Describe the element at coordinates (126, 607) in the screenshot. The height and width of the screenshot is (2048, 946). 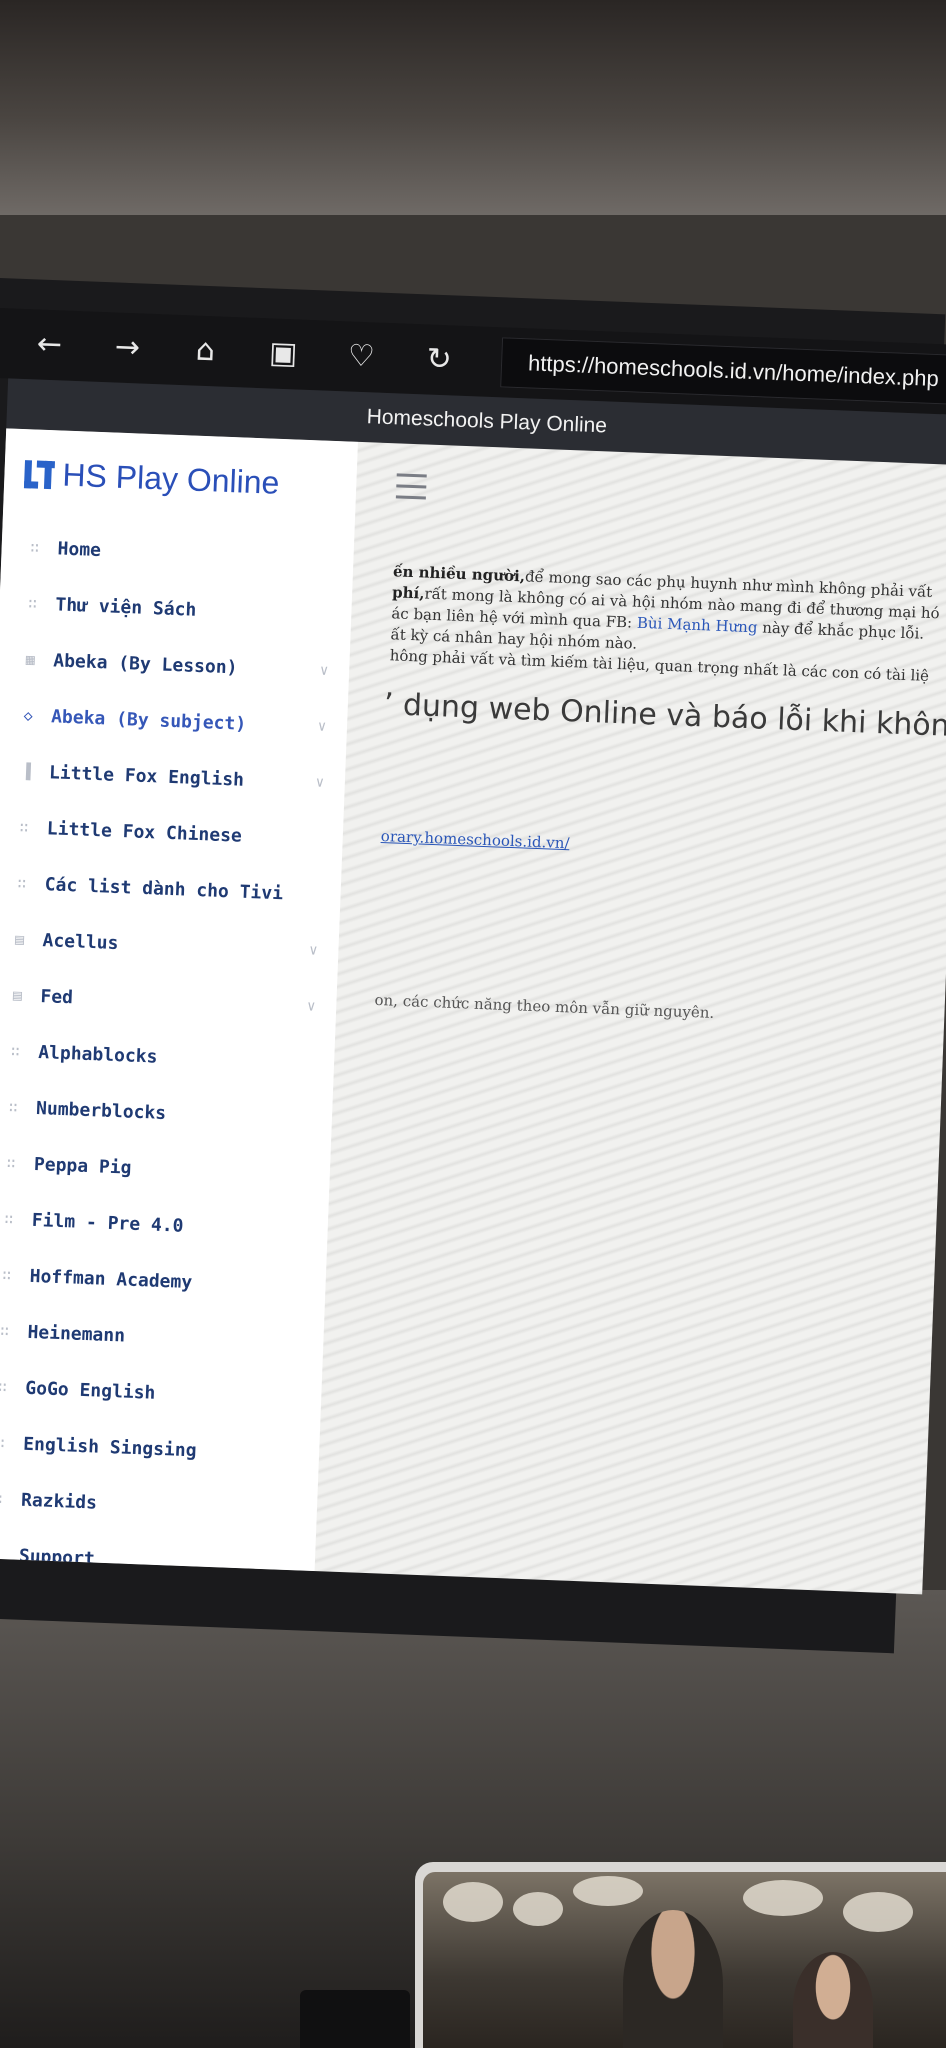
I see `sidebar-item-label: Thư viện Sách` at that location.